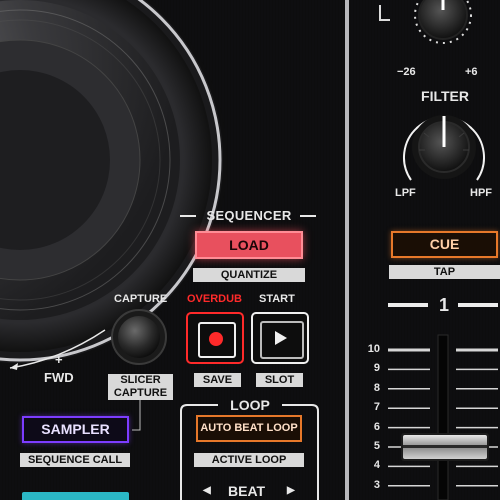 This screenshot has width=500, height=500. I want to click on fader-scale-number: 5, so click(376, 446).